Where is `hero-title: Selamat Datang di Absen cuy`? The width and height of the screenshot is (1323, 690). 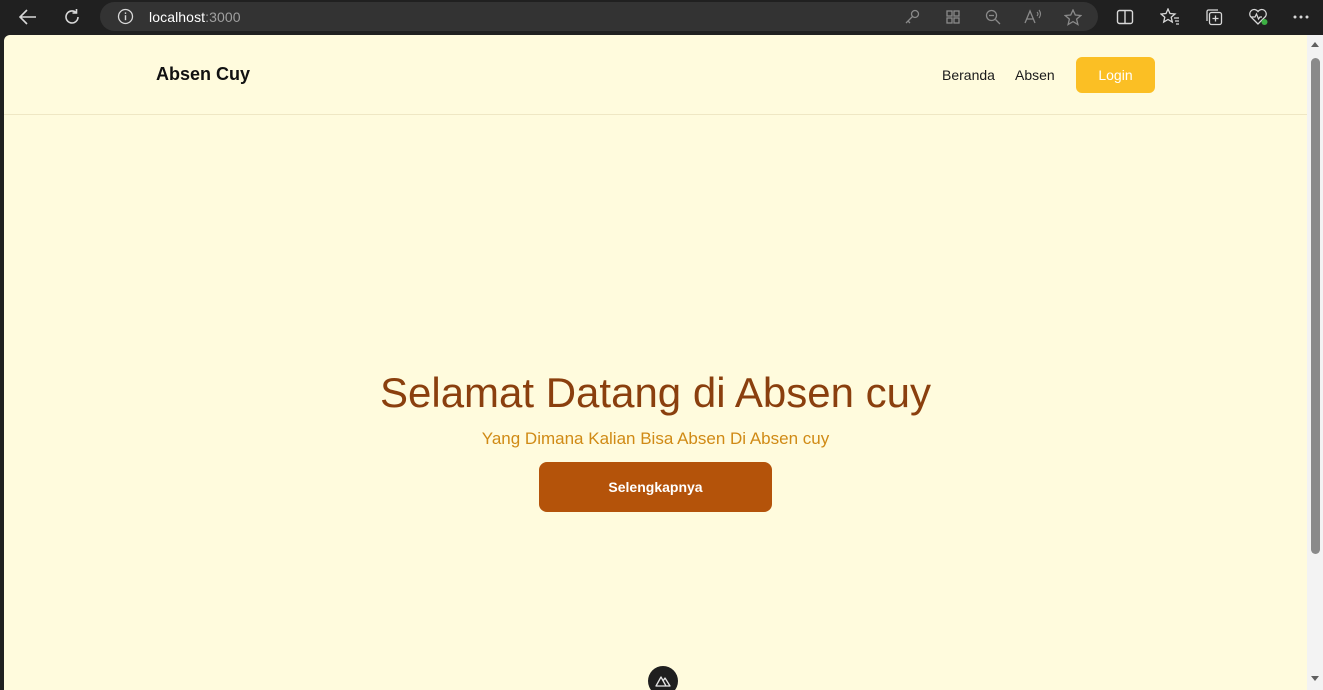
hero-title: Selamat Datang di Absen cuy is located at coordinates (655, 392).